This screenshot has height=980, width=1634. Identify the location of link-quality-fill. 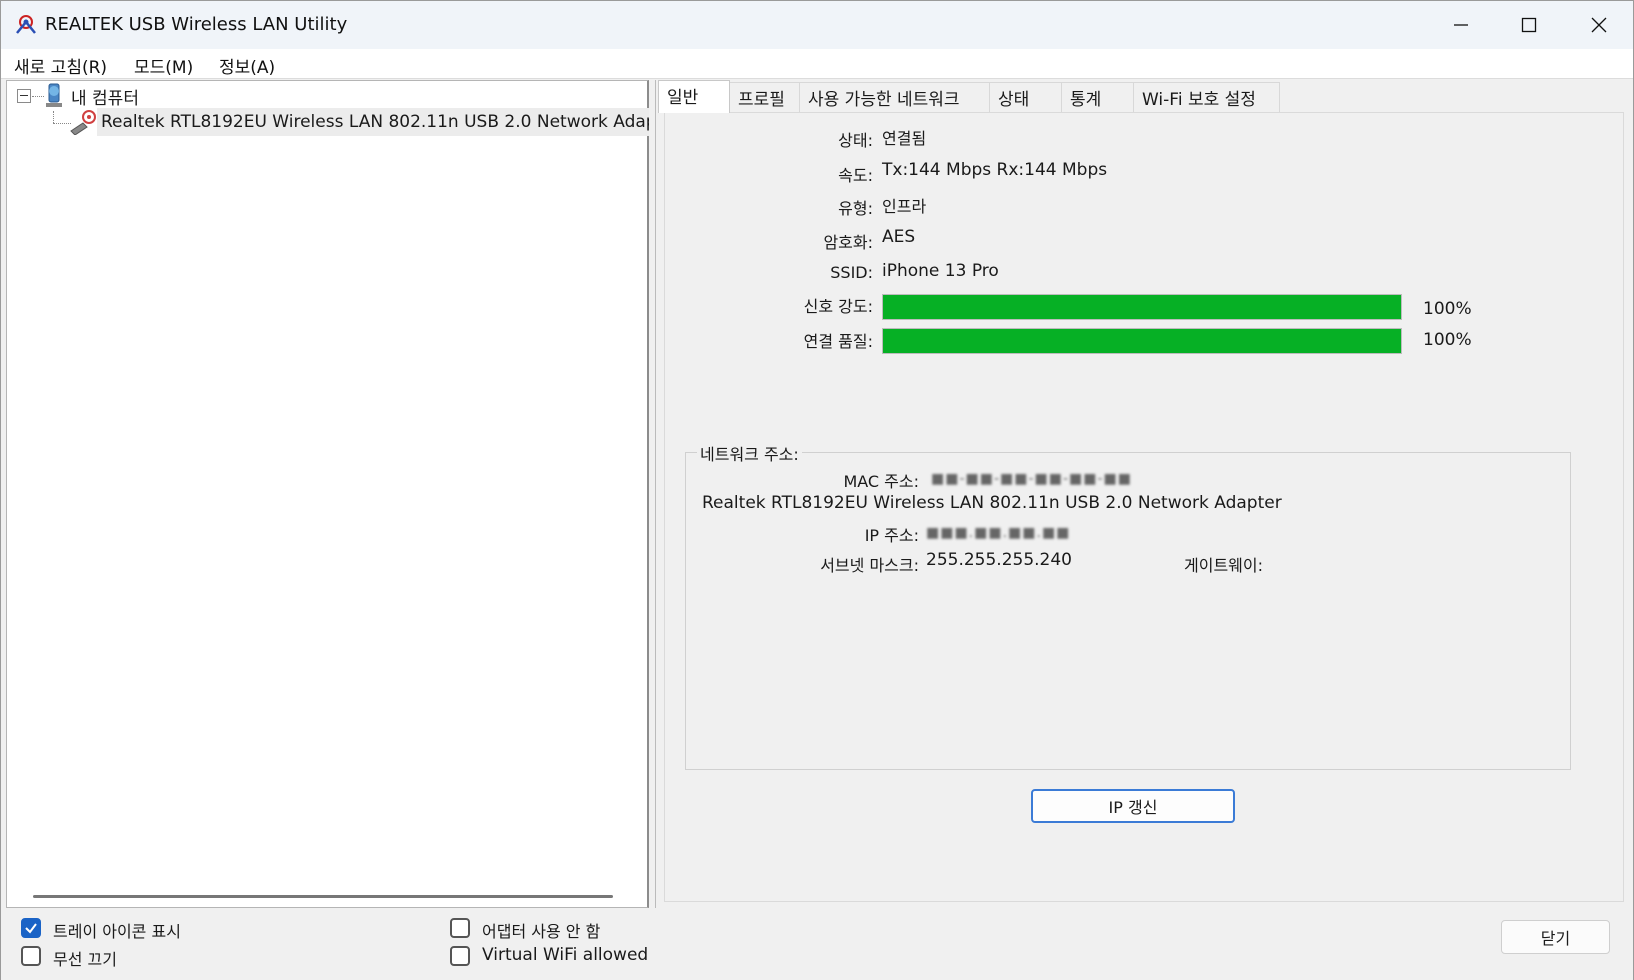
(1142, 341).